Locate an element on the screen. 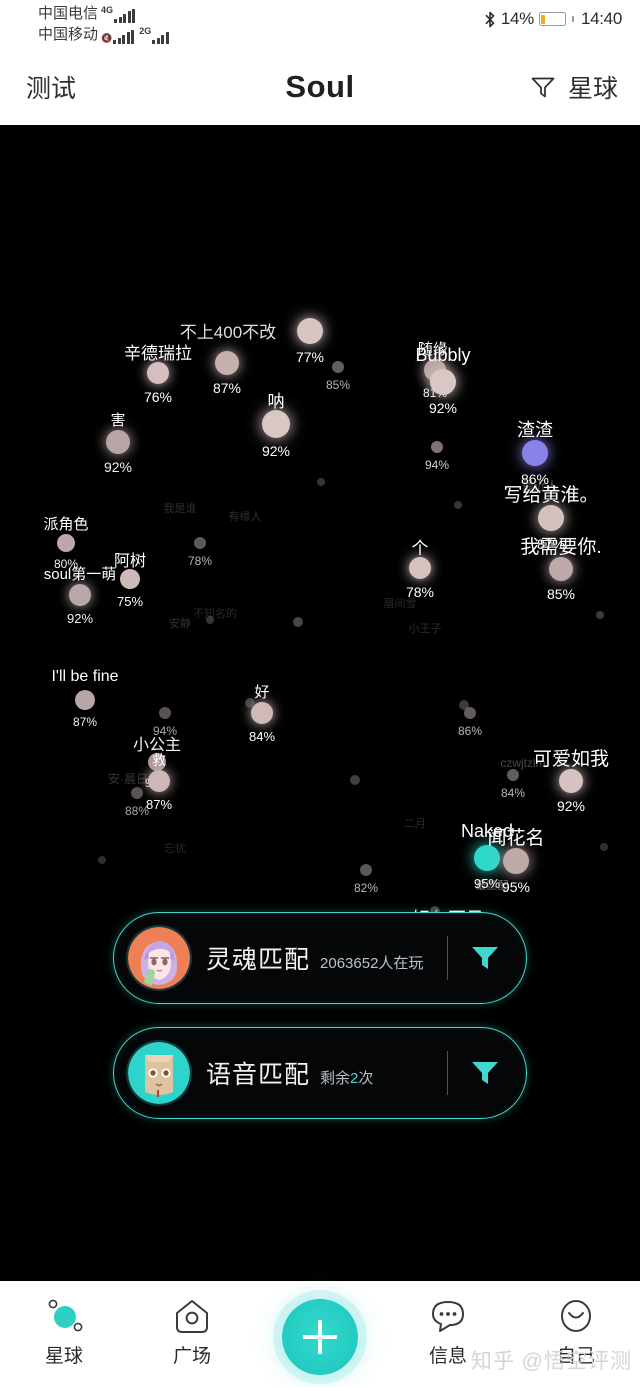 Image resolution: width=640 pixels, height=1387 pixels. battery-cap is located at coordinates (572, 19).